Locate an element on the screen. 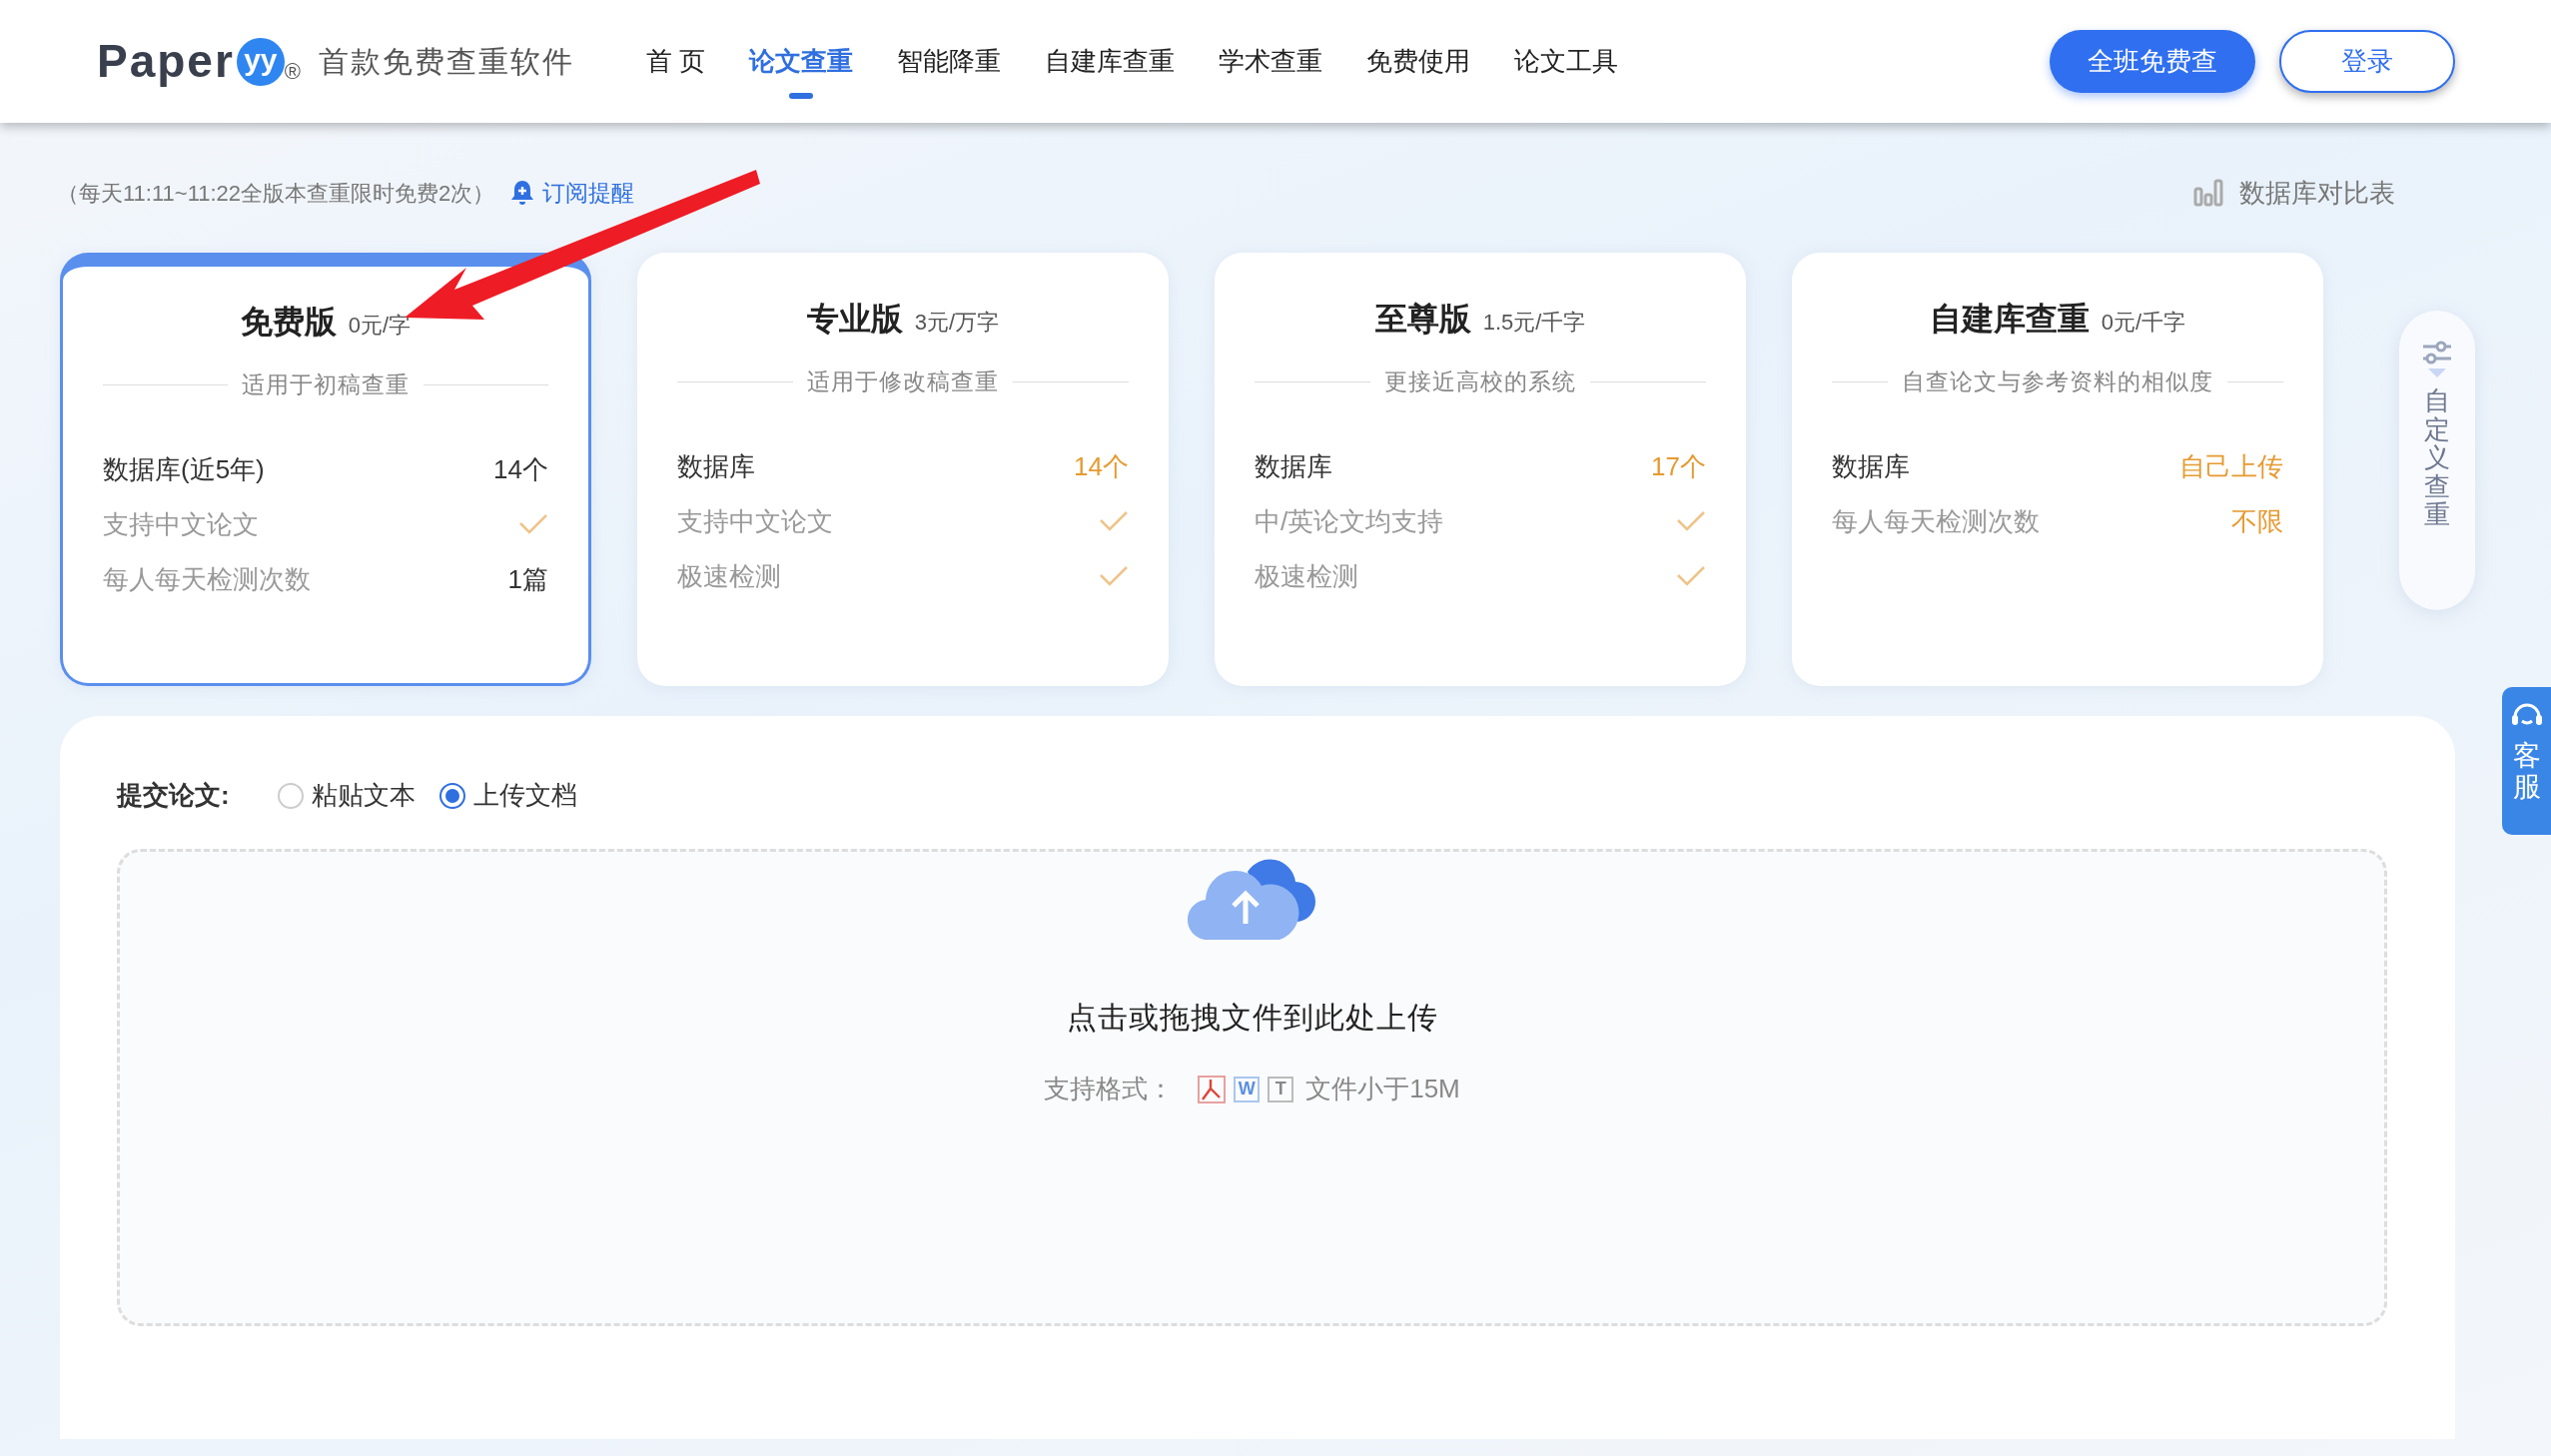  plan-card: 至尊版 1.5元/千字 更接近高校的系统 数据库 17个 中/英论文均支持 极速检测 is located at coordinates (1480, 469).